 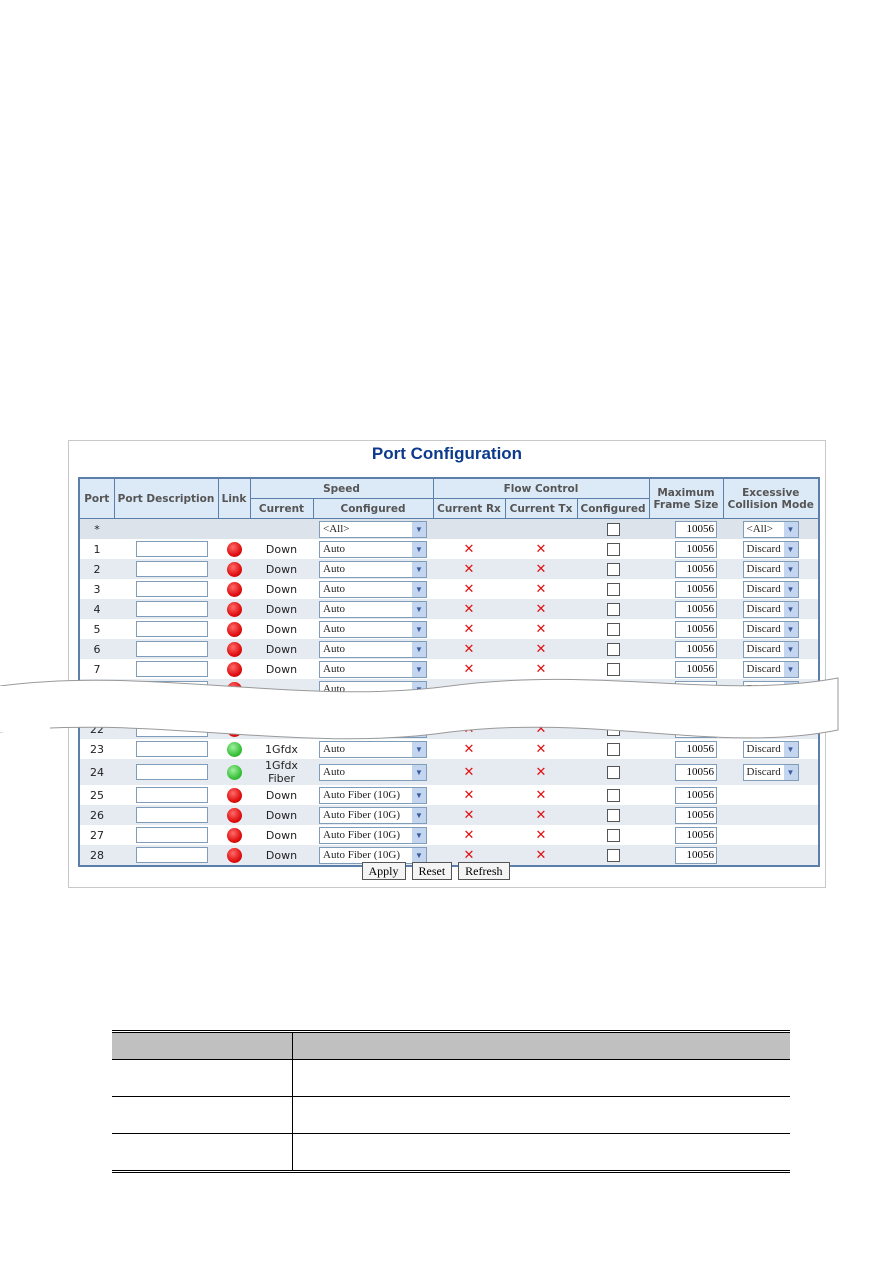 What do you see at coordinates (484, 871) in the screenshot?
I see `refresh-button: Refresh` at bounding box center [484, 871].